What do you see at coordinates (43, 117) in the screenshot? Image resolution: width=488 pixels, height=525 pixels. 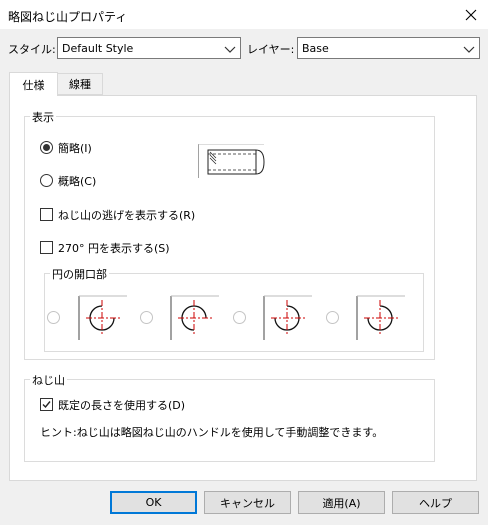 I see `display-group-title: 表示` at bounding box center [43, 117].